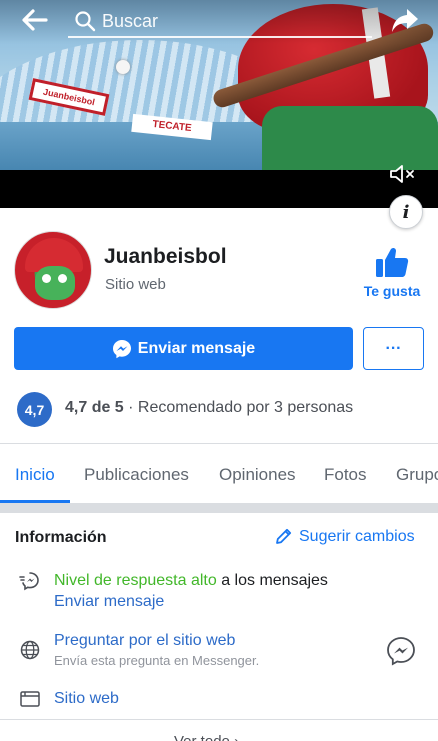 The height and width of the screenshot is (741, 438). I want to click on rating-text: 4,7 de 5 · Recomendado por 3 personas, so click(209, 408).